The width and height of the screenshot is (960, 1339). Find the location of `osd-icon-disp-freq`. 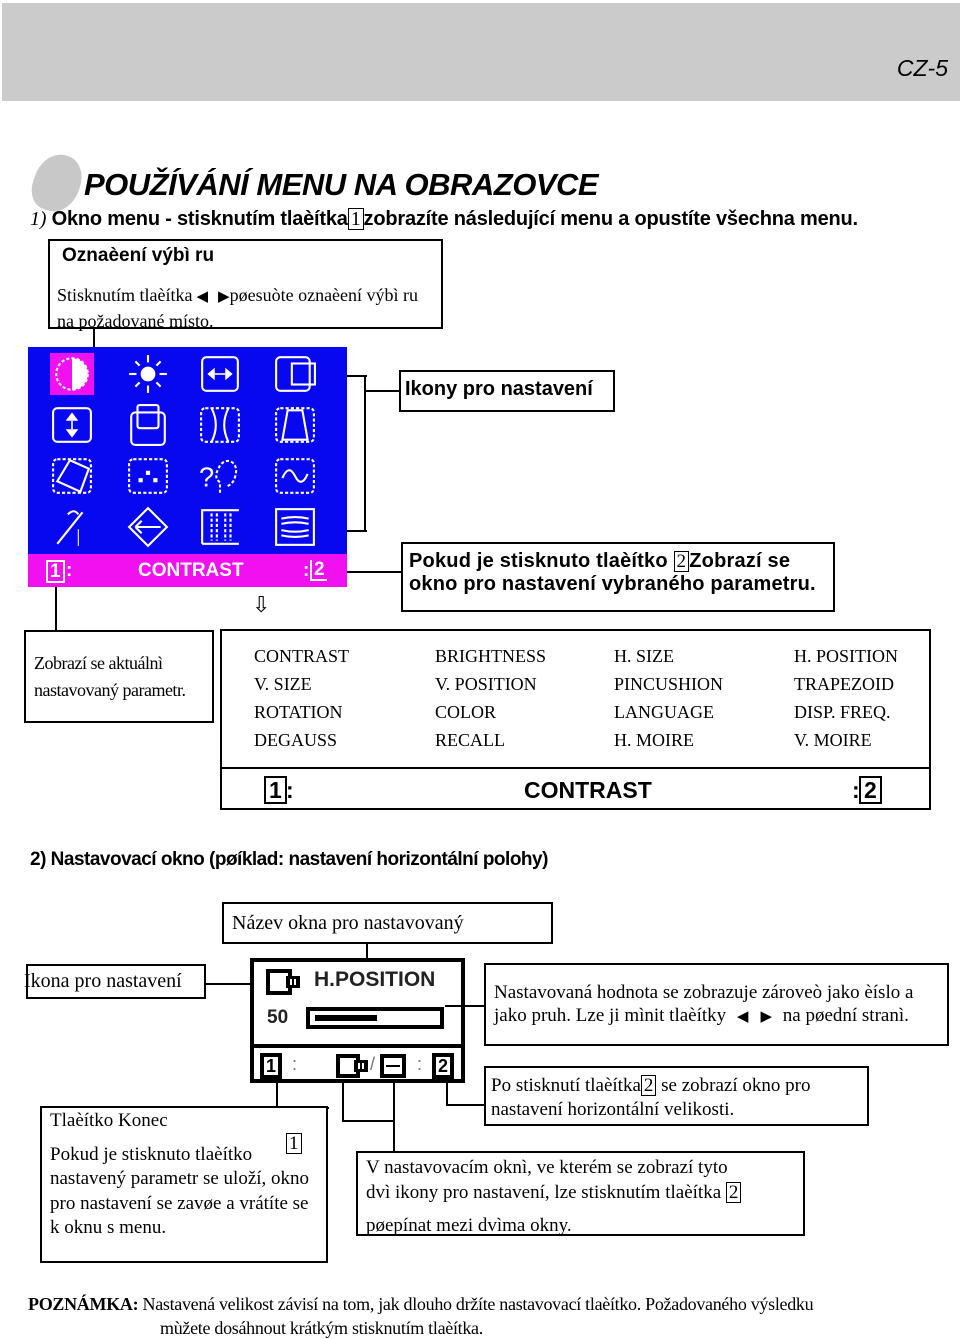

osd-icon-disp-freq is located at coordinates (295, 476).